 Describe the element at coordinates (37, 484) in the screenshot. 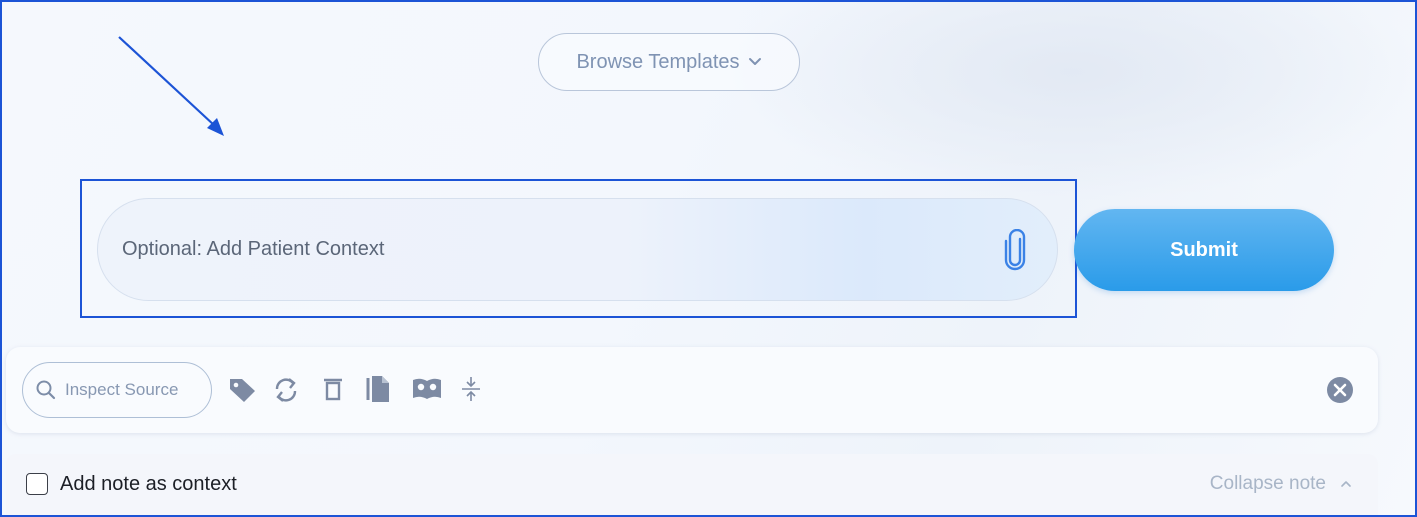

I see `add-note-checkbox` at that location.